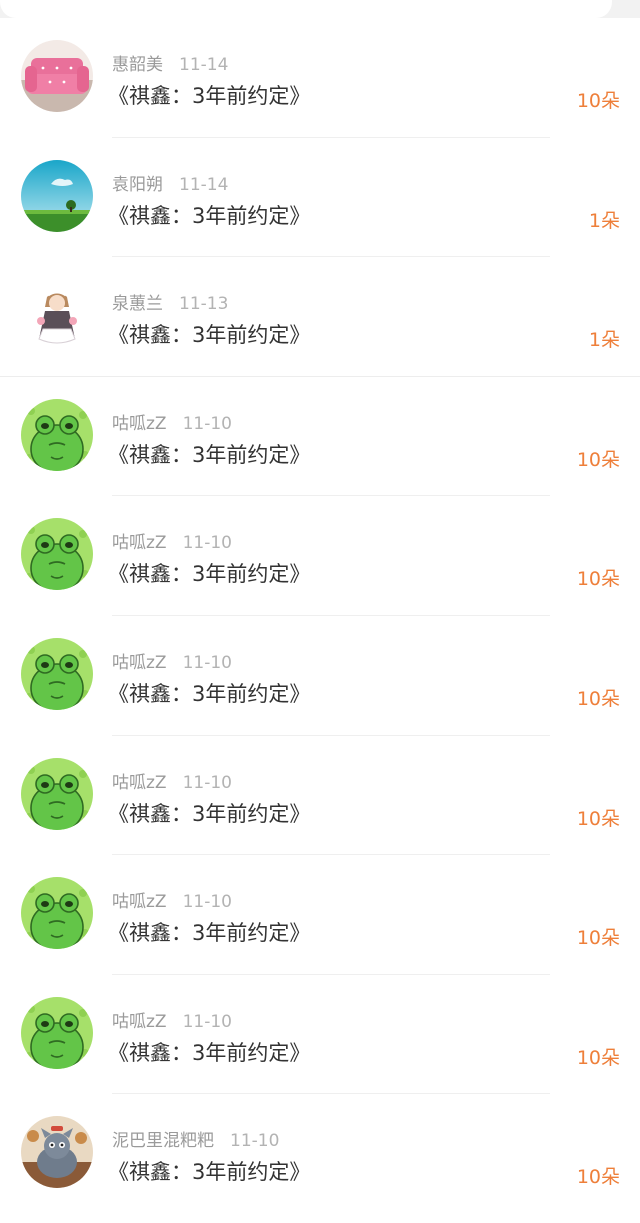  I want to click on sender-name: 袁阳朔, so click(137, 184).